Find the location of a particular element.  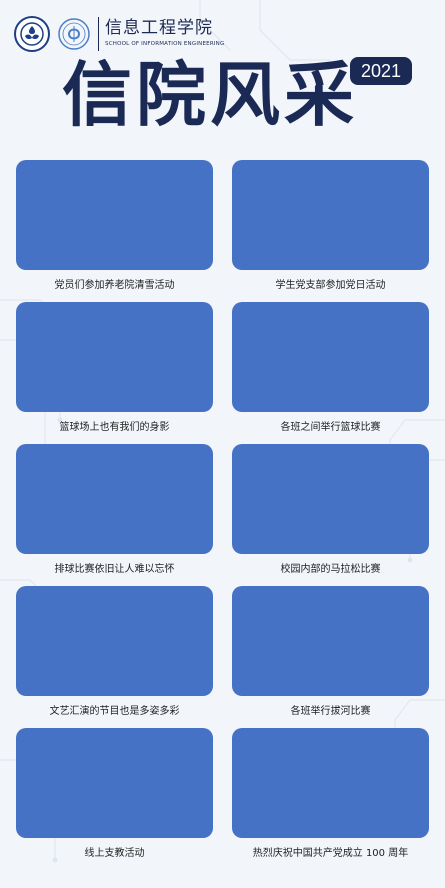

photo-caption: 党员们参加养老院清雪活动 is located at coordinates (114, 285).